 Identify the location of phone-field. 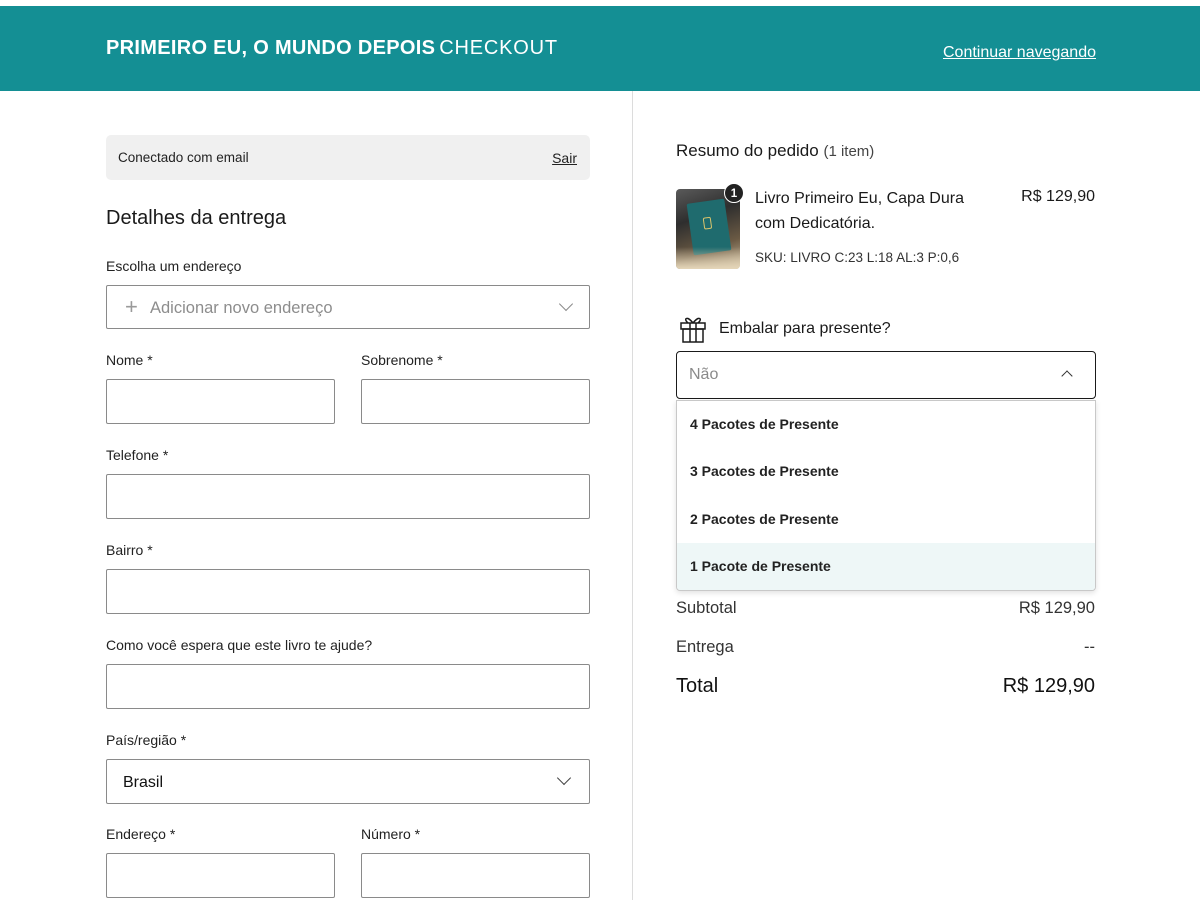
(348, 496).